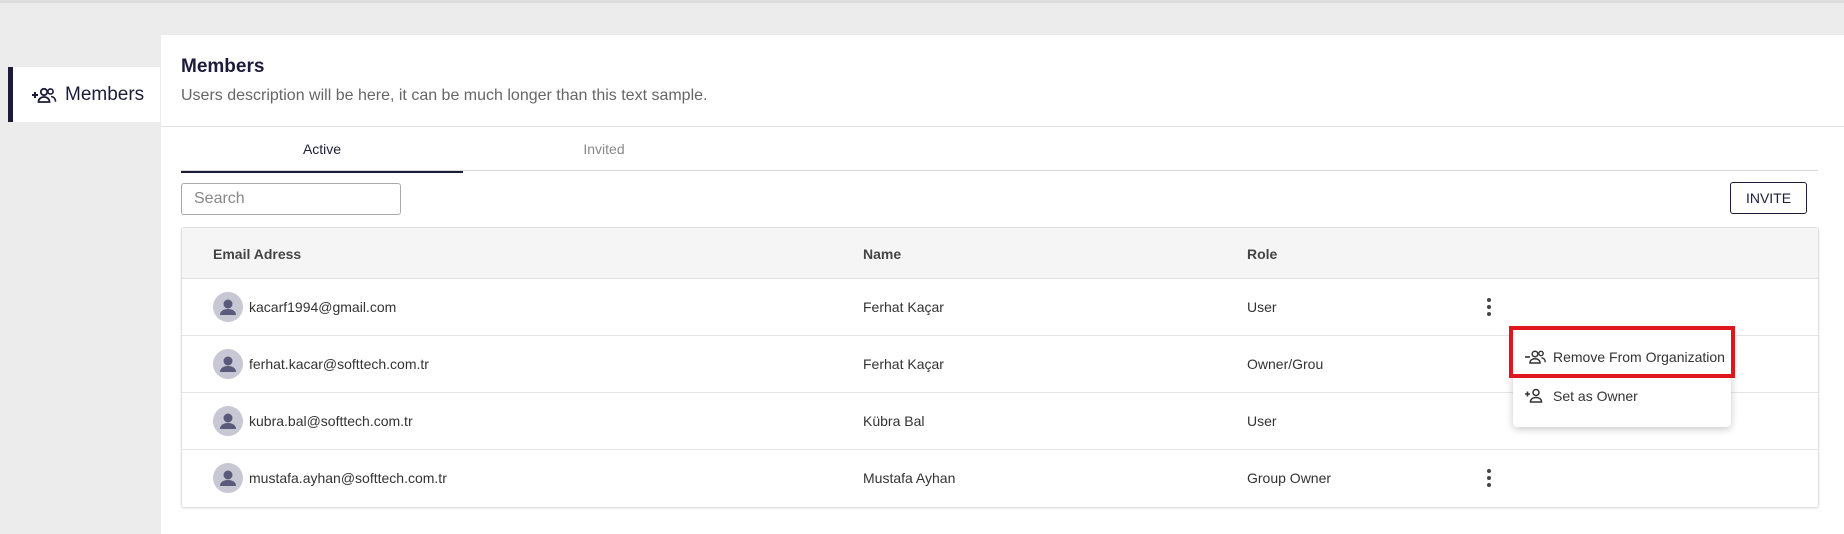  Describe the element at coordinates (323, 307) in the screenshot. I see `email-cell: kacarf1994@gmail.com` at that location.